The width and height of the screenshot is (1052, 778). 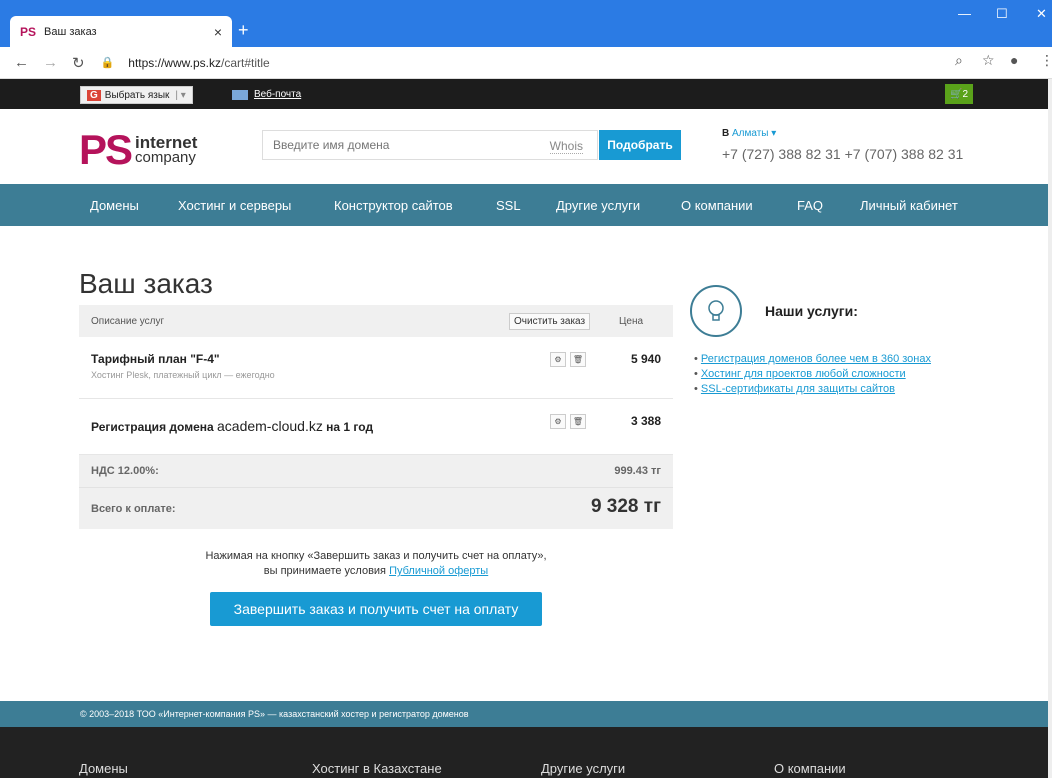 What do you see at coordinates (70, 31) in the screenshot?
I see `tab-title: Ваш заказ` at bounding box center [70, 31].